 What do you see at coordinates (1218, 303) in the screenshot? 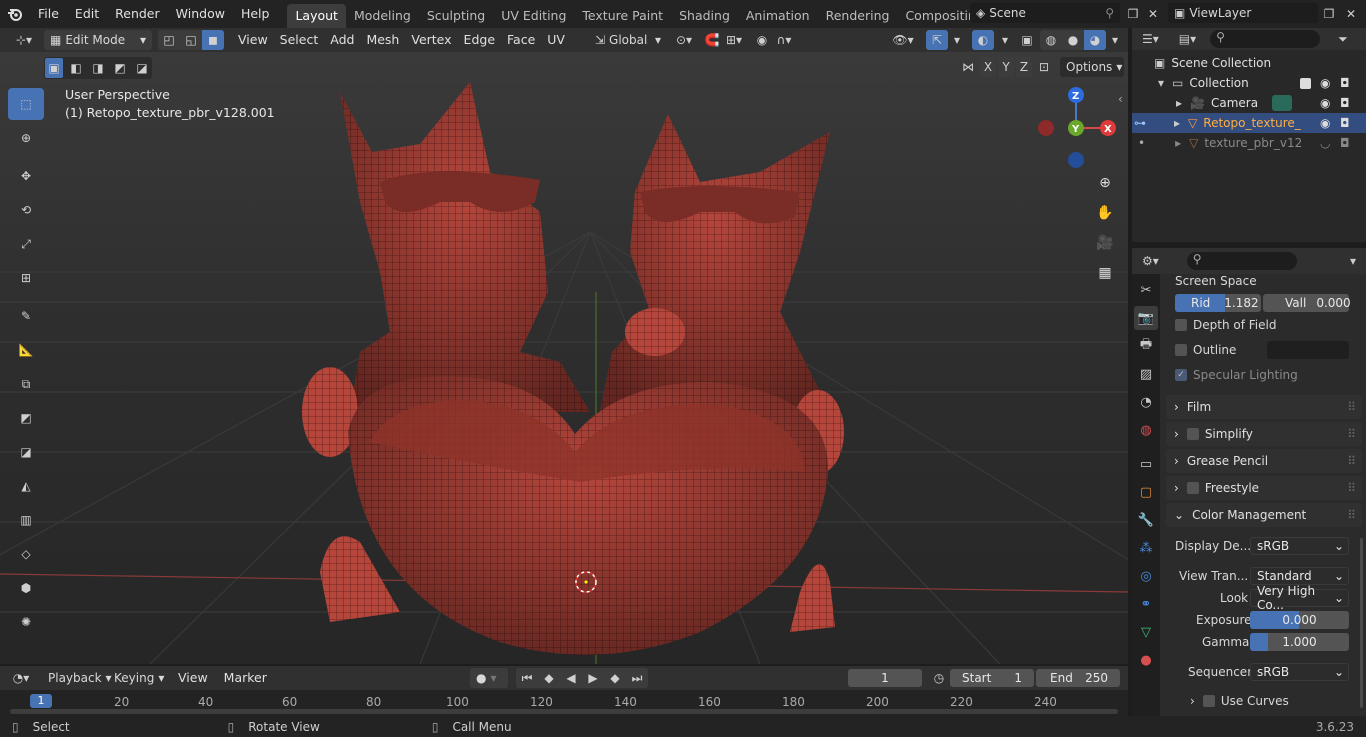
I see `rid-field: Rid 1.182` at bounding box center [1218, 303].